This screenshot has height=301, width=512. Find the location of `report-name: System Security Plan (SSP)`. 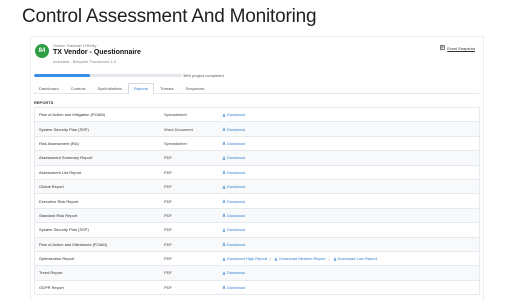

report-name: System Security Plan (SSP) is located at coordinates (64, 230).